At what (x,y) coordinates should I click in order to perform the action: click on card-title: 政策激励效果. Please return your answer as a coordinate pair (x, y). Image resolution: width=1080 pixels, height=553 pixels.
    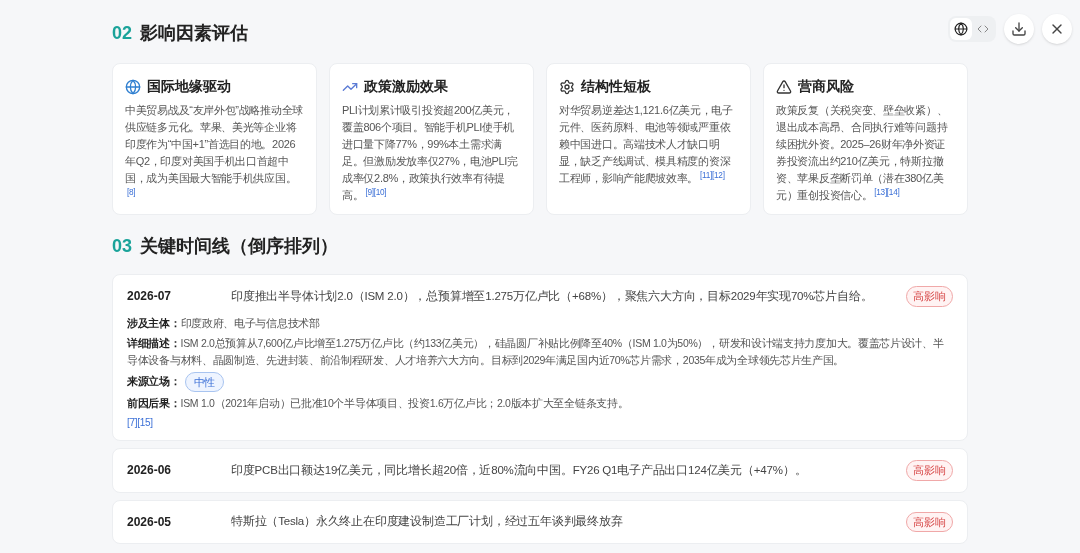
    Looking at the image, I should click on (406, 86).